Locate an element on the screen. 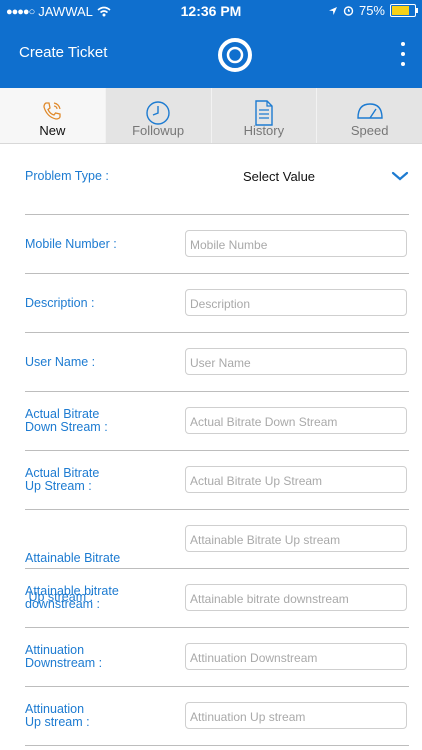  description-row: Description is located at coordinates (217, 303).